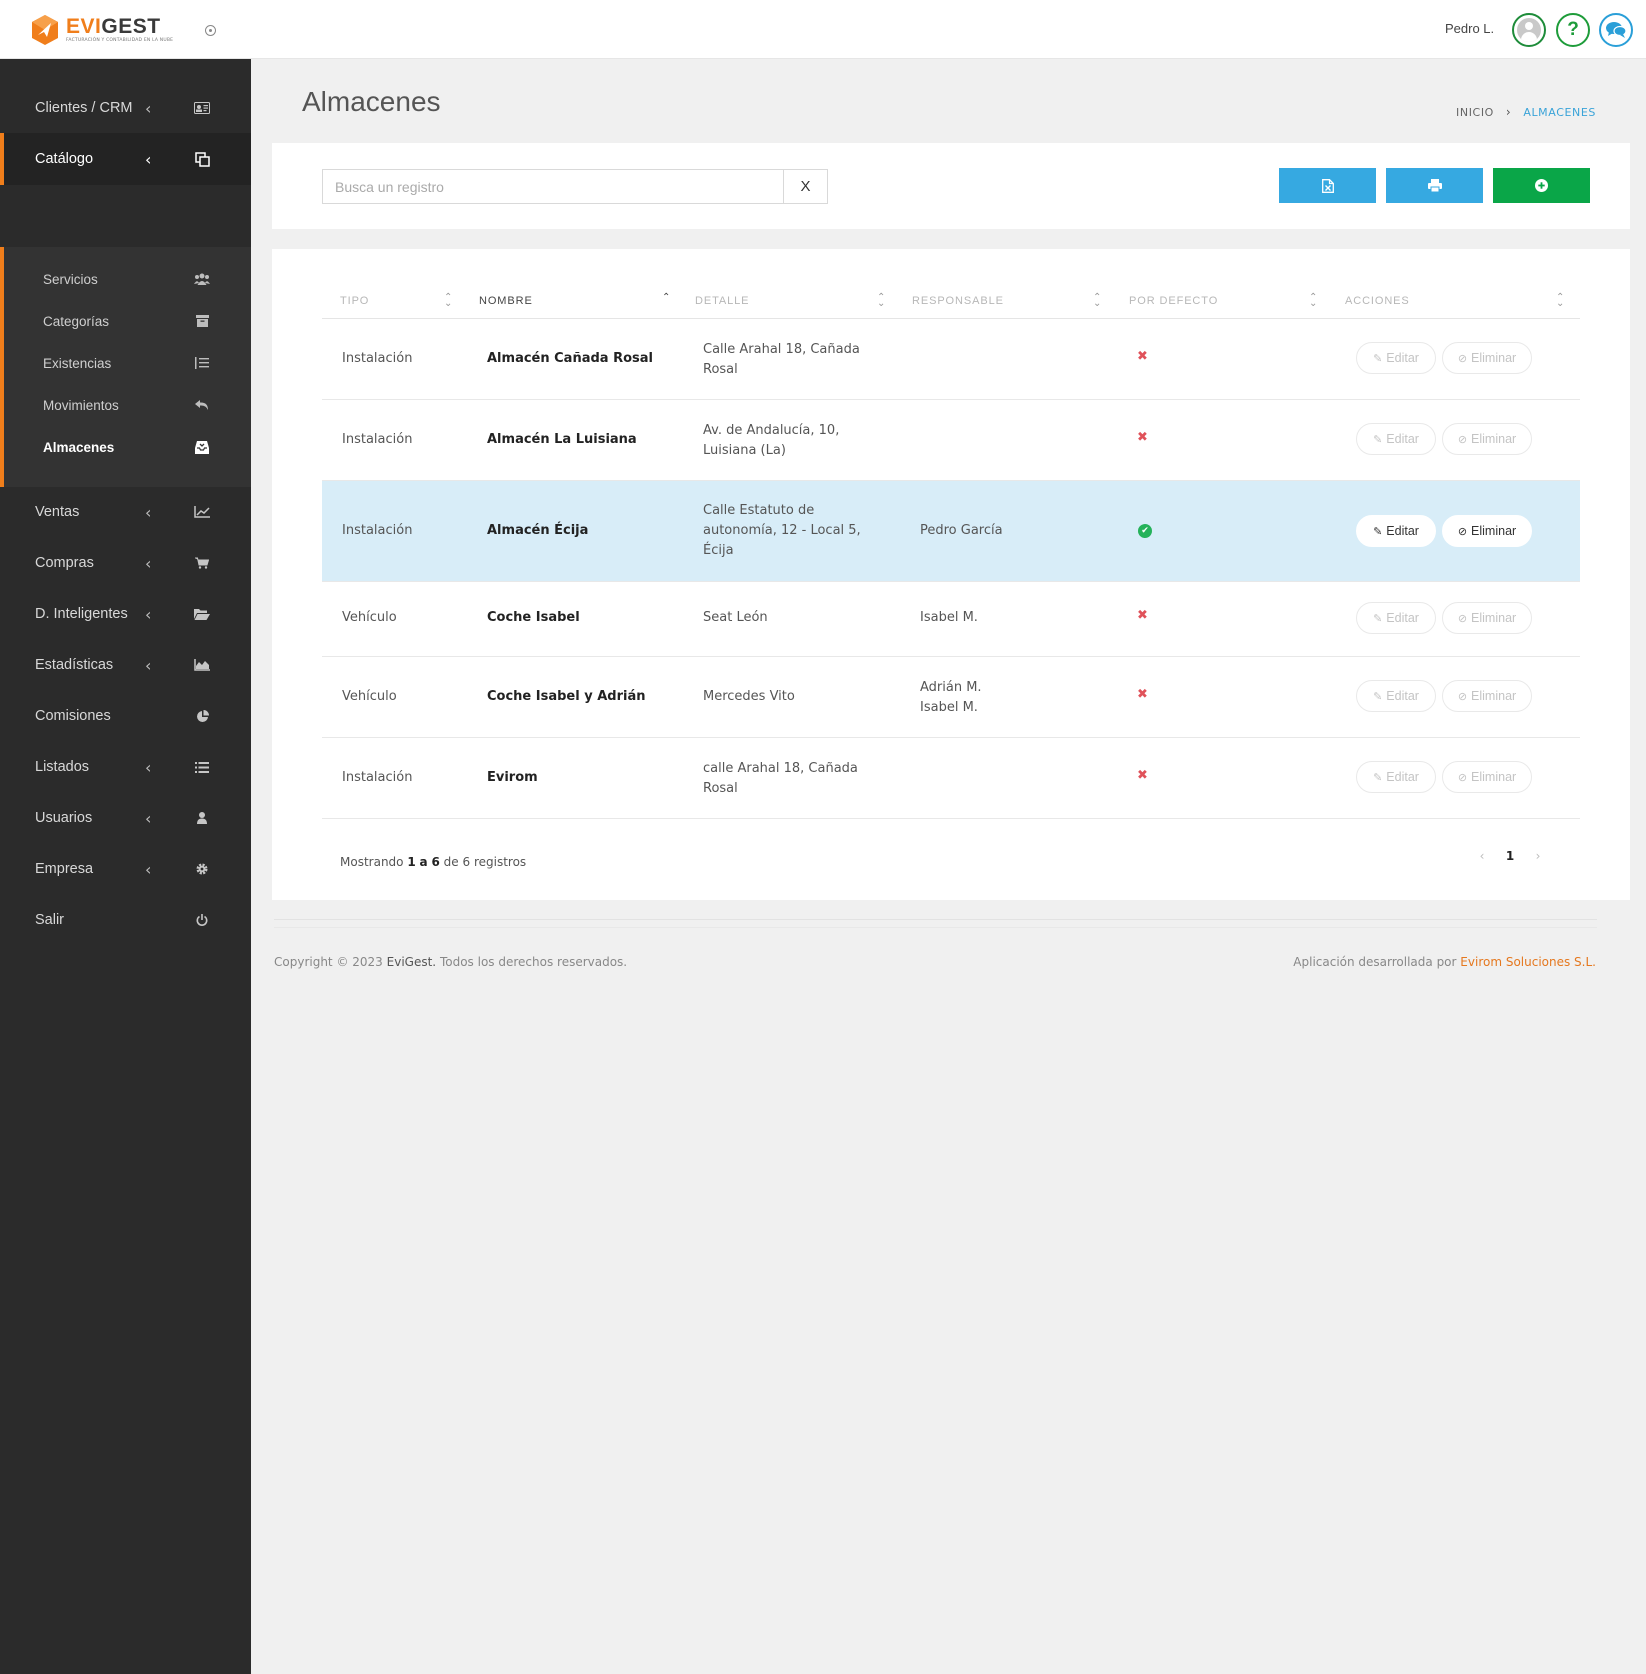  What do you see at coordinates (125, 920) in the screenshot?
I see `sidebar-item-salir: Salir` at bounding box center [125, 920].